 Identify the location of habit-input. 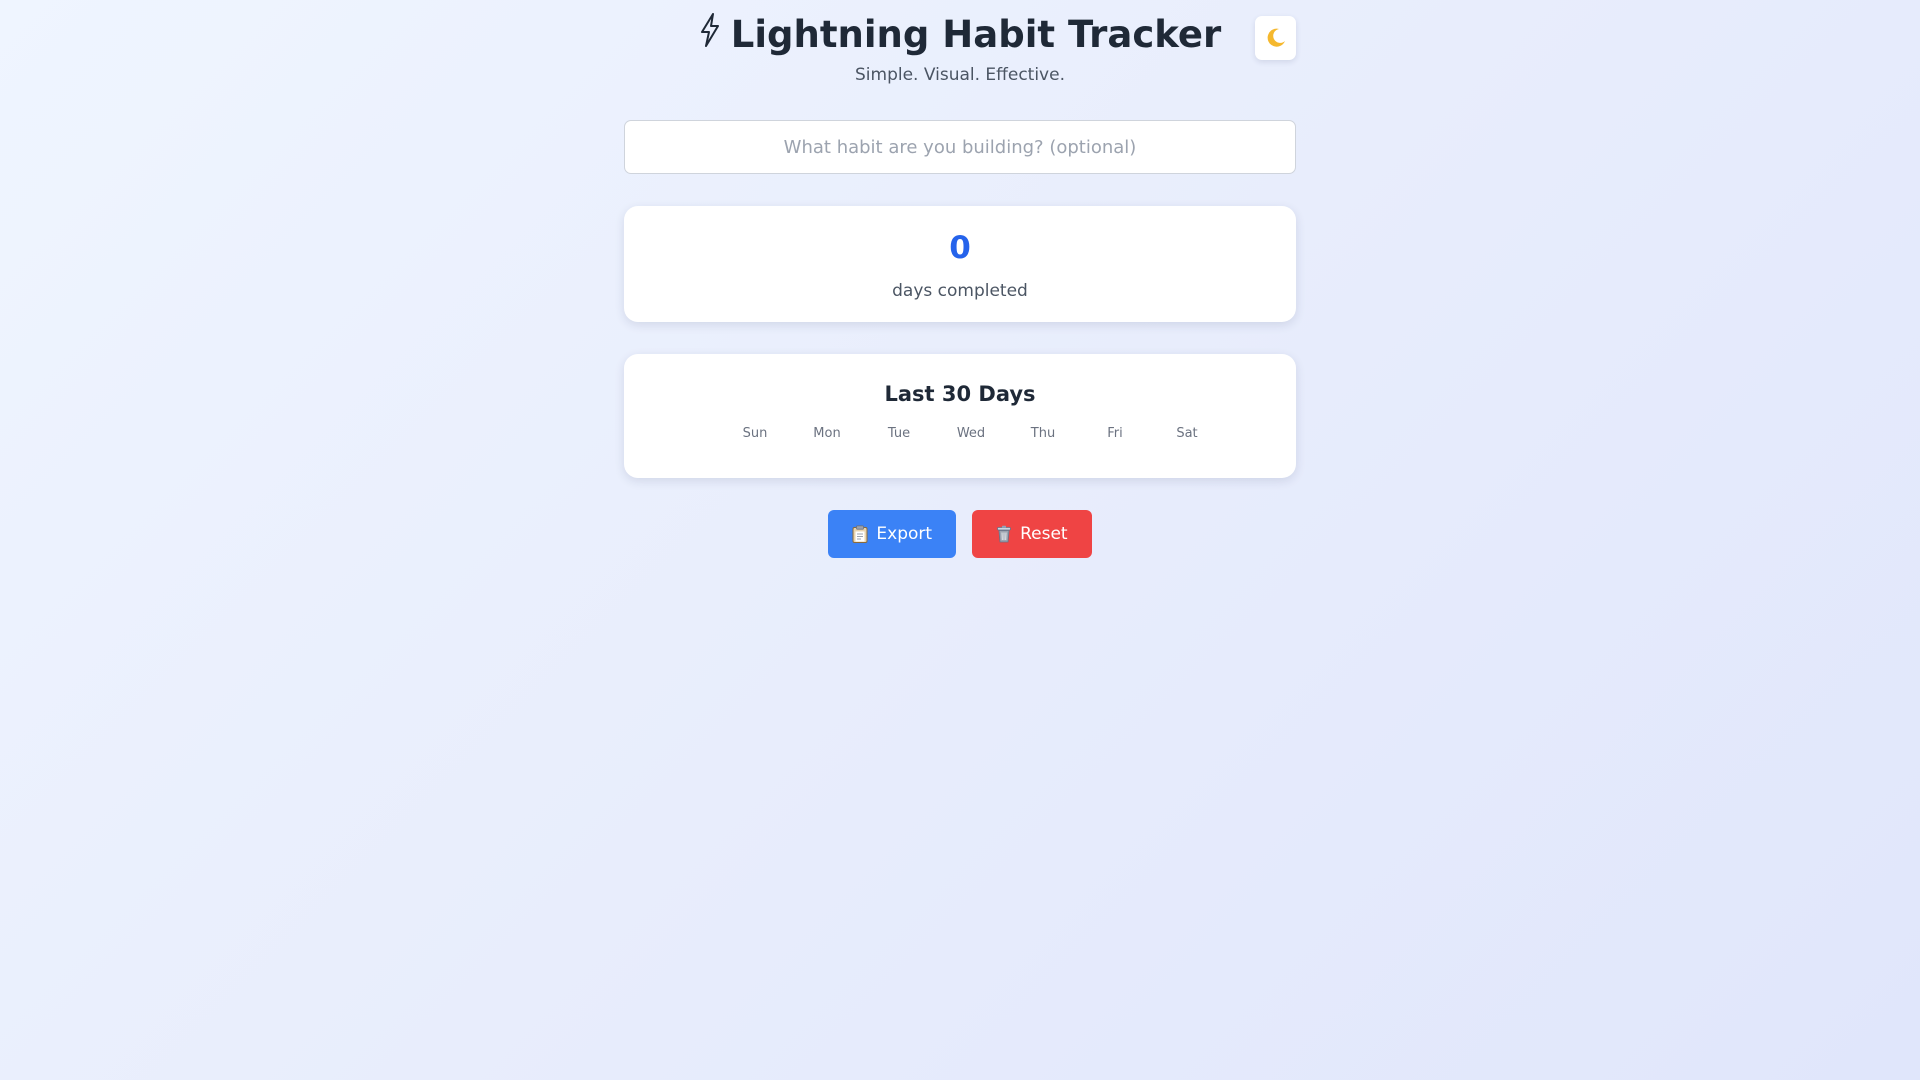
(960, 147).